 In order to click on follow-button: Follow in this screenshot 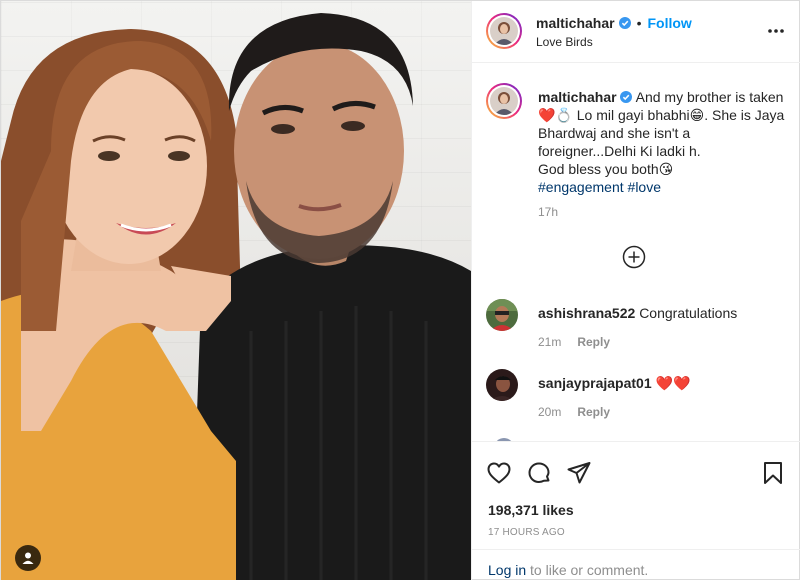, I will do `click(670, 23)`.